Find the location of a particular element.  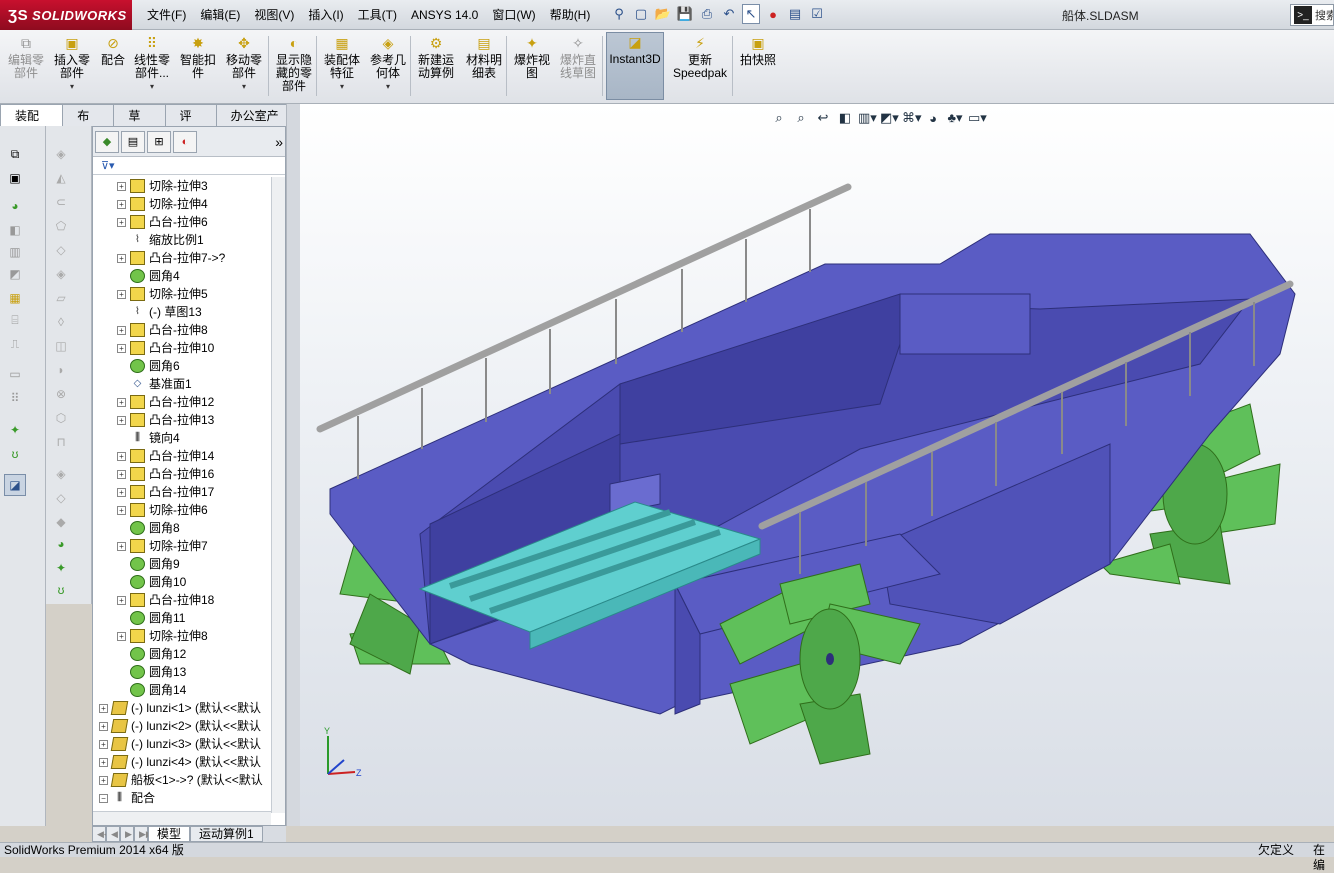

tree-item: + 切除-拉伸8 is located at coordinates (182, 636).